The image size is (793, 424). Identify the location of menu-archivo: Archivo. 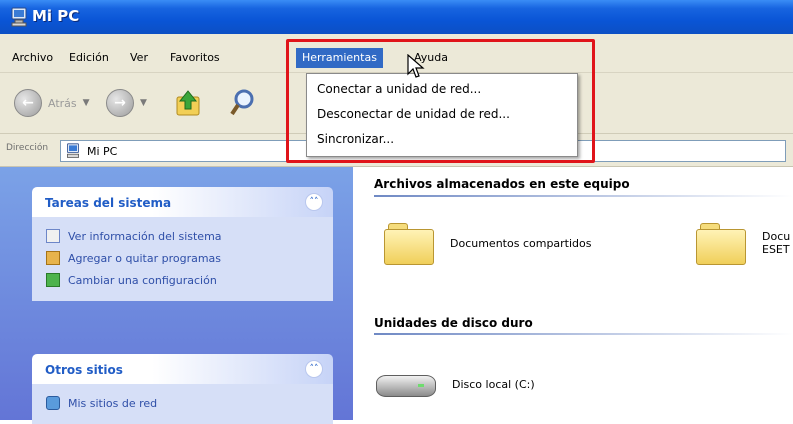
(32, 58).